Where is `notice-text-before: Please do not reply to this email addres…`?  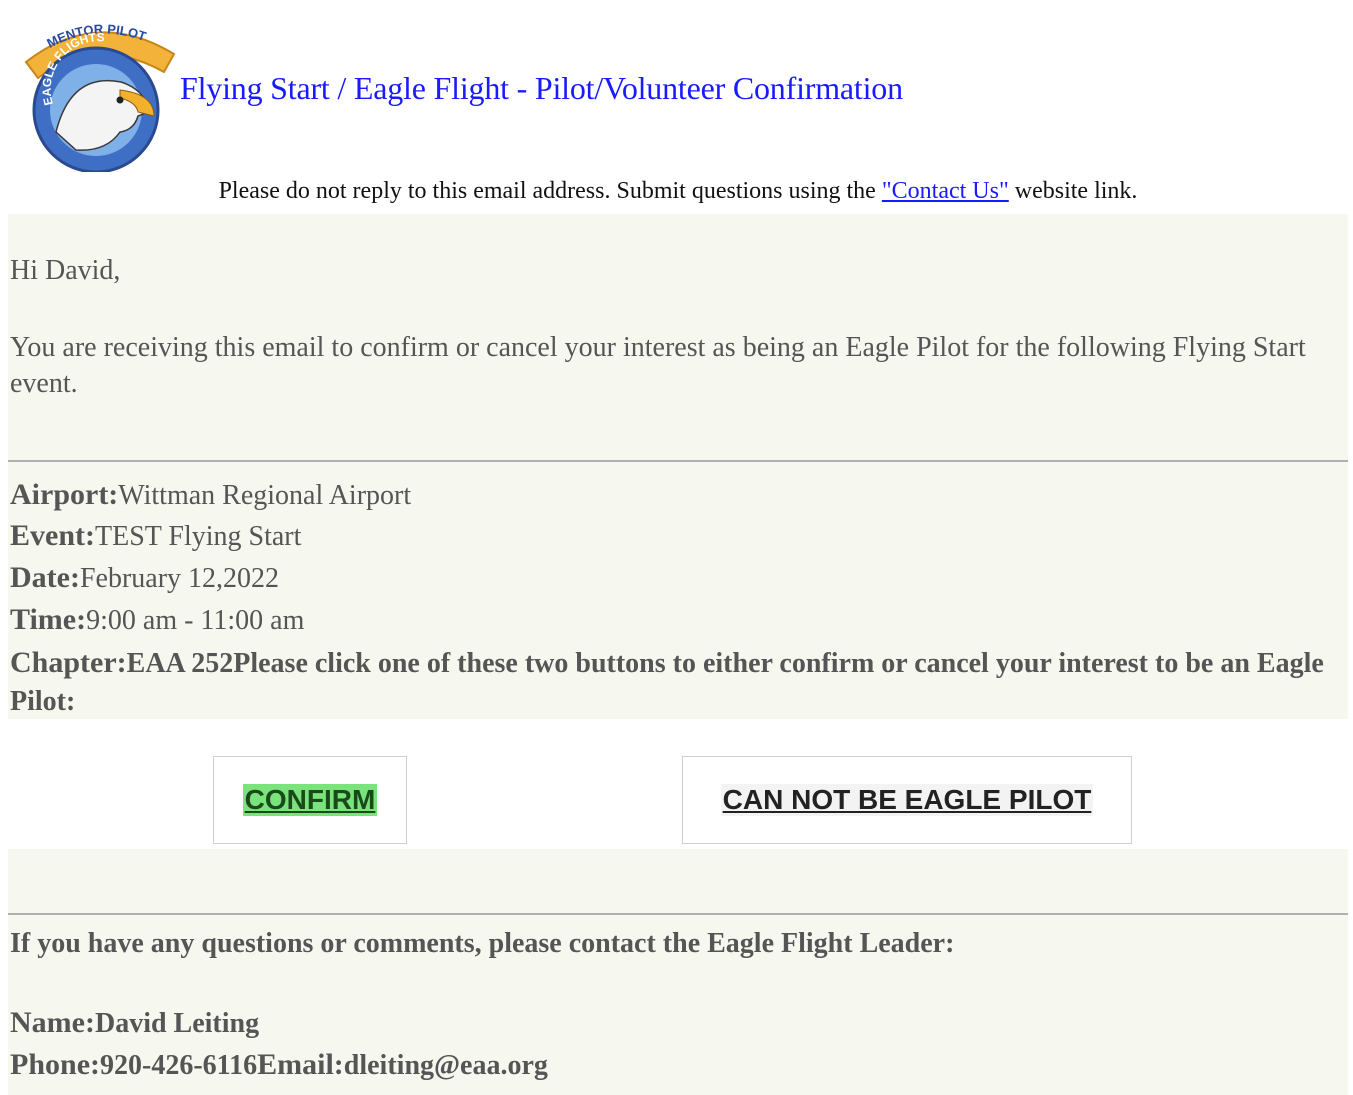 notice-text-before: Please do not reply to this email addres… is located at coordinates (550, 191).